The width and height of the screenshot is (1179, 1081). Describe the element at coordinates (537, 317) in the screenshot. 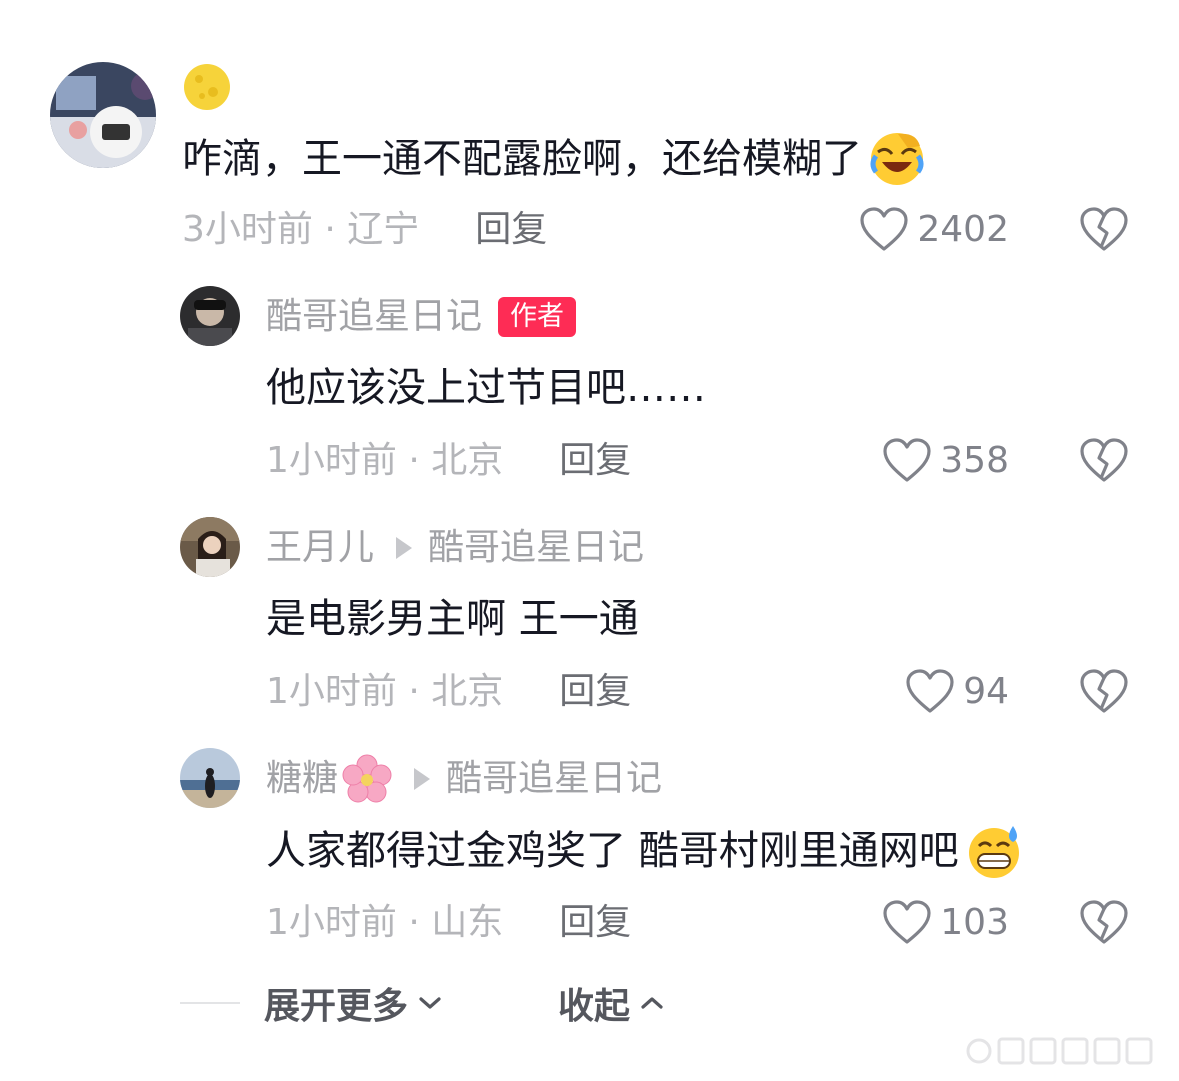

I see `author-badge: 作者` at that location.